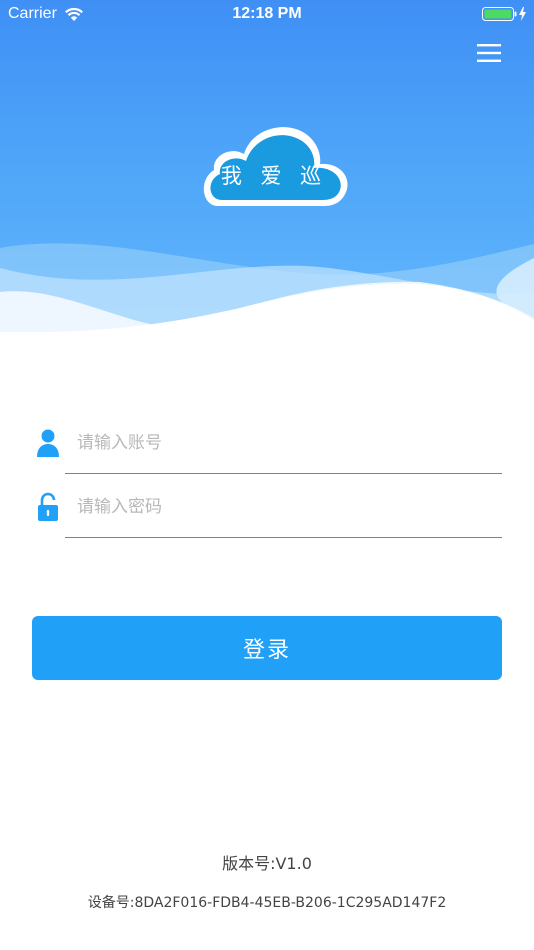  I want to click on password-input, so click(283, 507).